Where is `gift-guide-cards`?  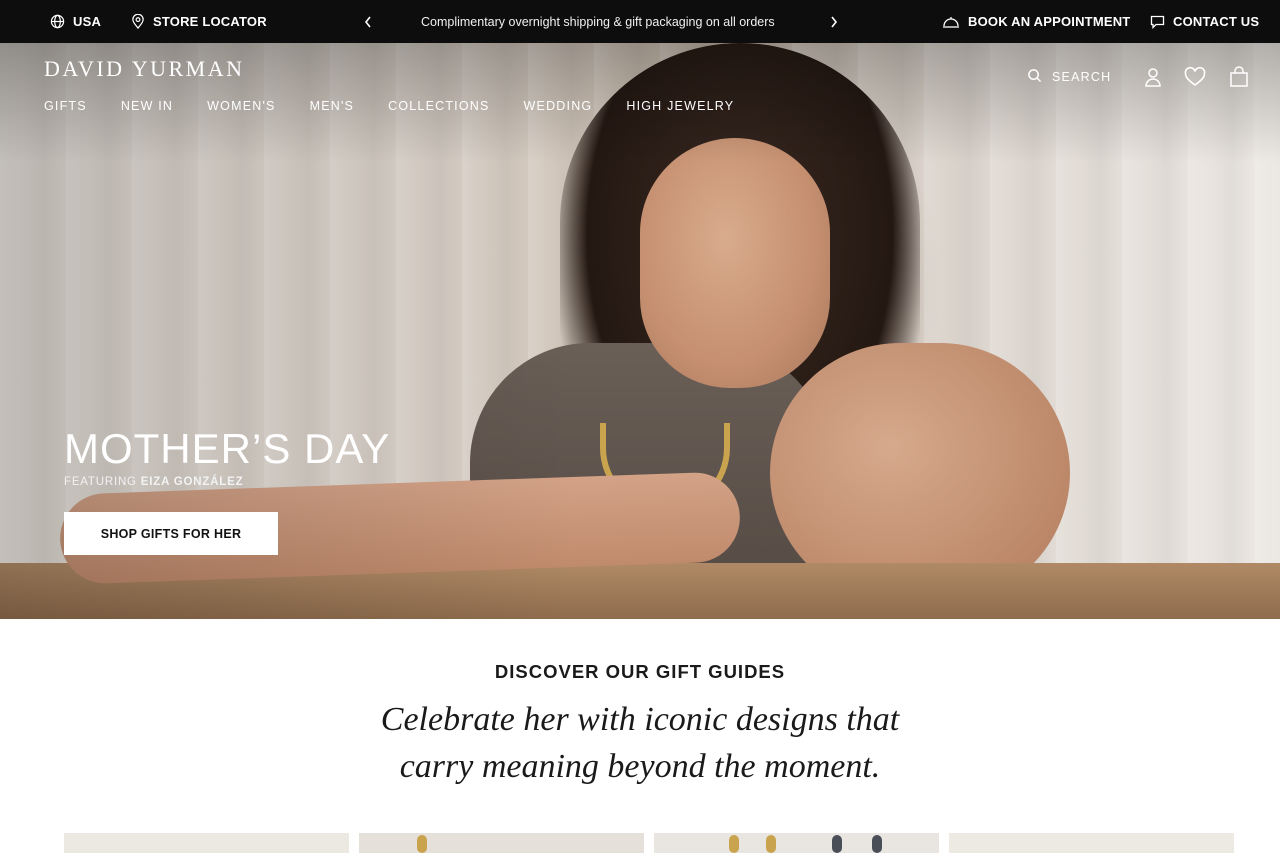
gift-guide-cards is located at coordinates (649, 843).